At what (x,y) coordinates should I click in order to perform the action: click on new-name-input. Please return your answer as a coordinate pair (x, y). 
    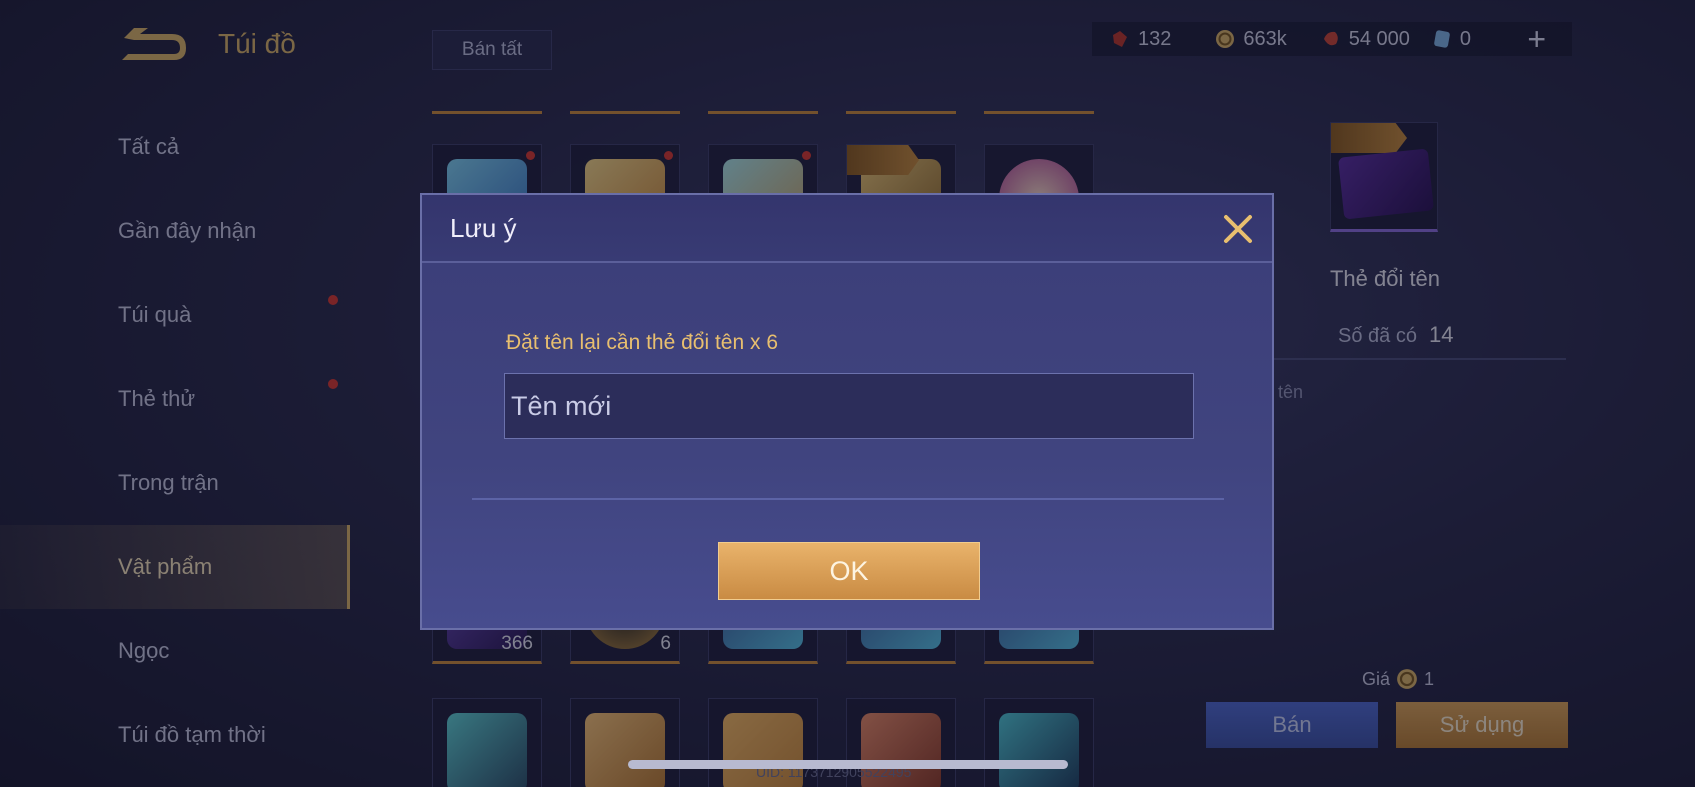
    Looking at the image, I should click on (849, 406).